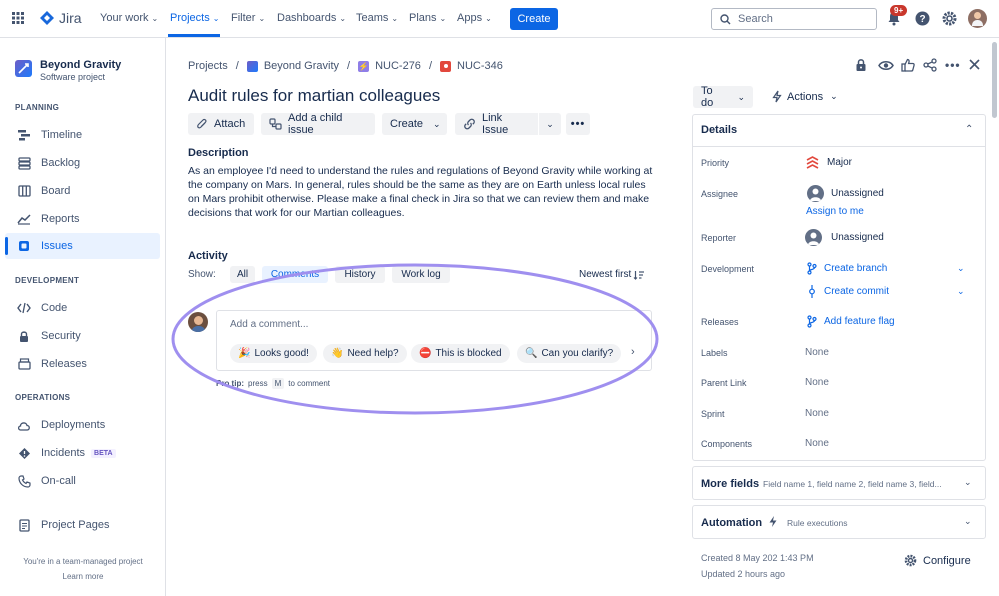  What do you see at coordinates (977, 18) in the screenshot?
I see `user-avatar` at bounding box center [977, 18].